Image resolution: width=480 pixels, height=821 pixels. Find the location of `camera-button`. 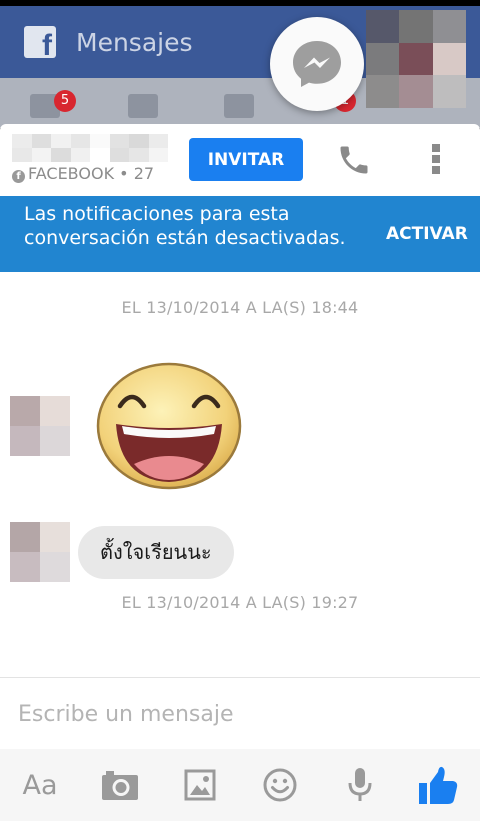

camera-button is located at coordinates (120, 785).